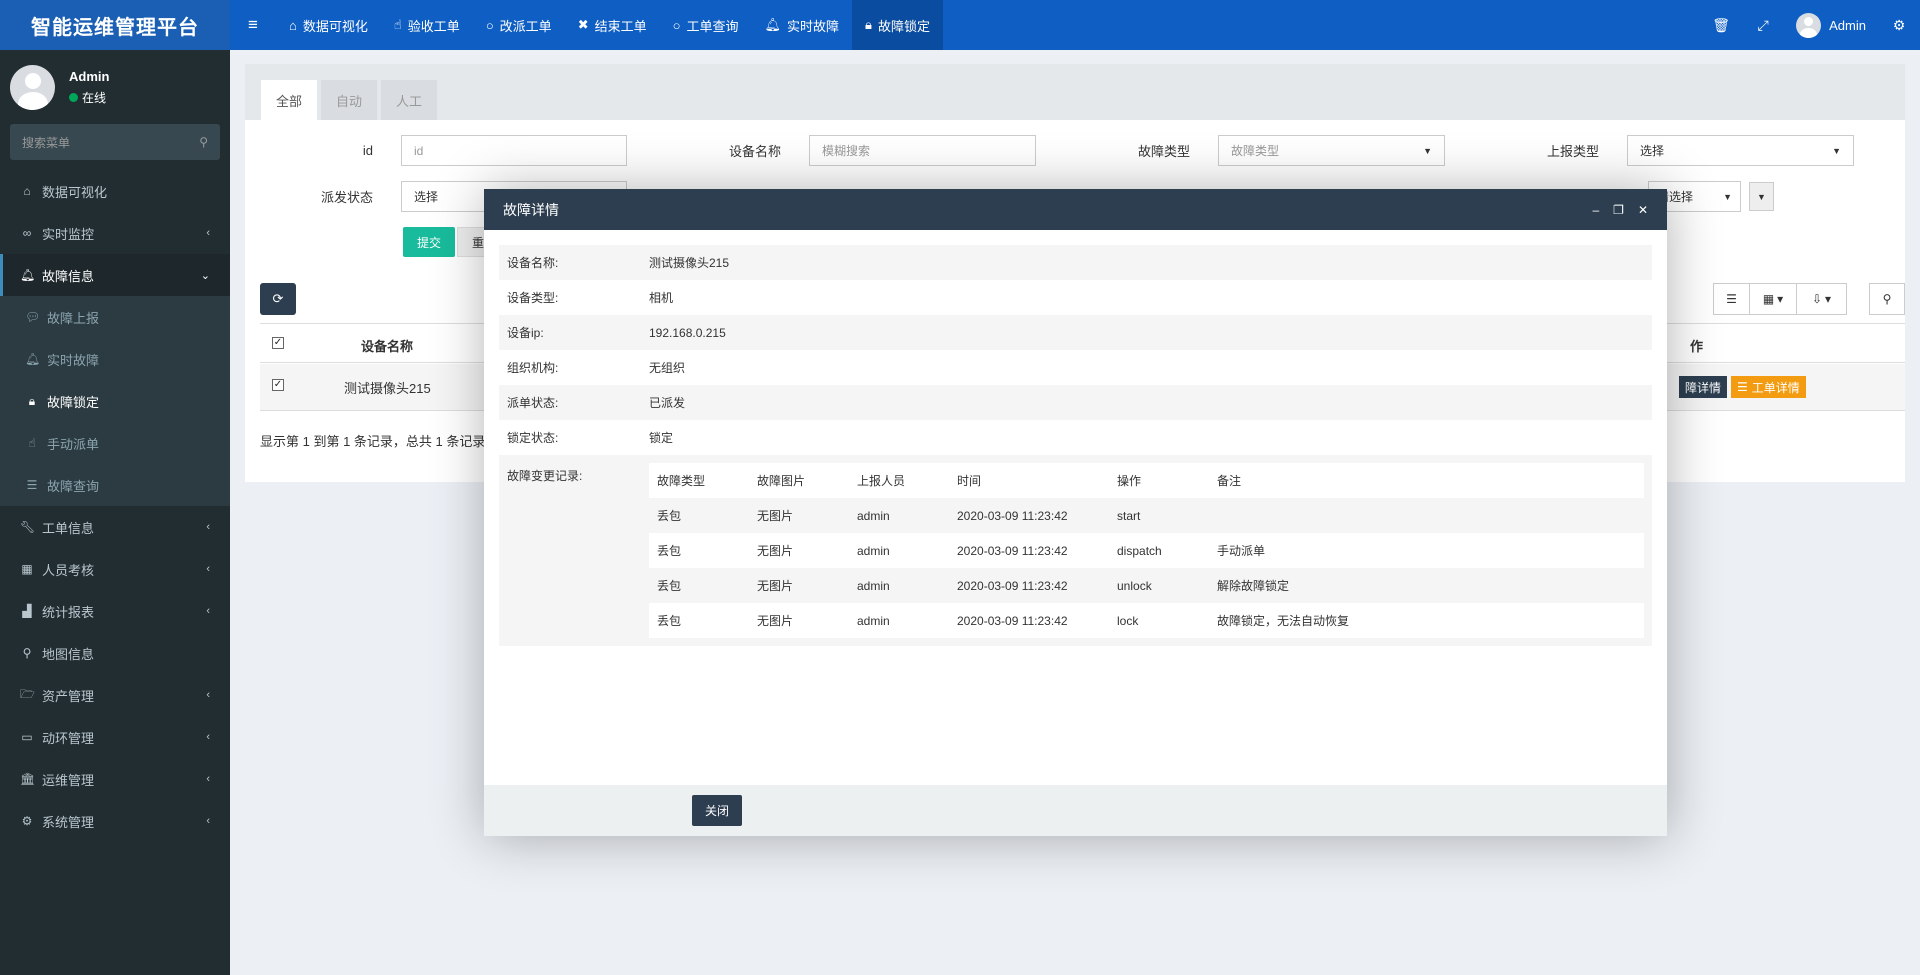 Image resolution: width=1920 pixels, height=975 pixels. What do you see at coordinates (1331, 150) in the screenshot?
I see `fault-type-select: 故障类型 ▼` at bounding box center [1331, 150].